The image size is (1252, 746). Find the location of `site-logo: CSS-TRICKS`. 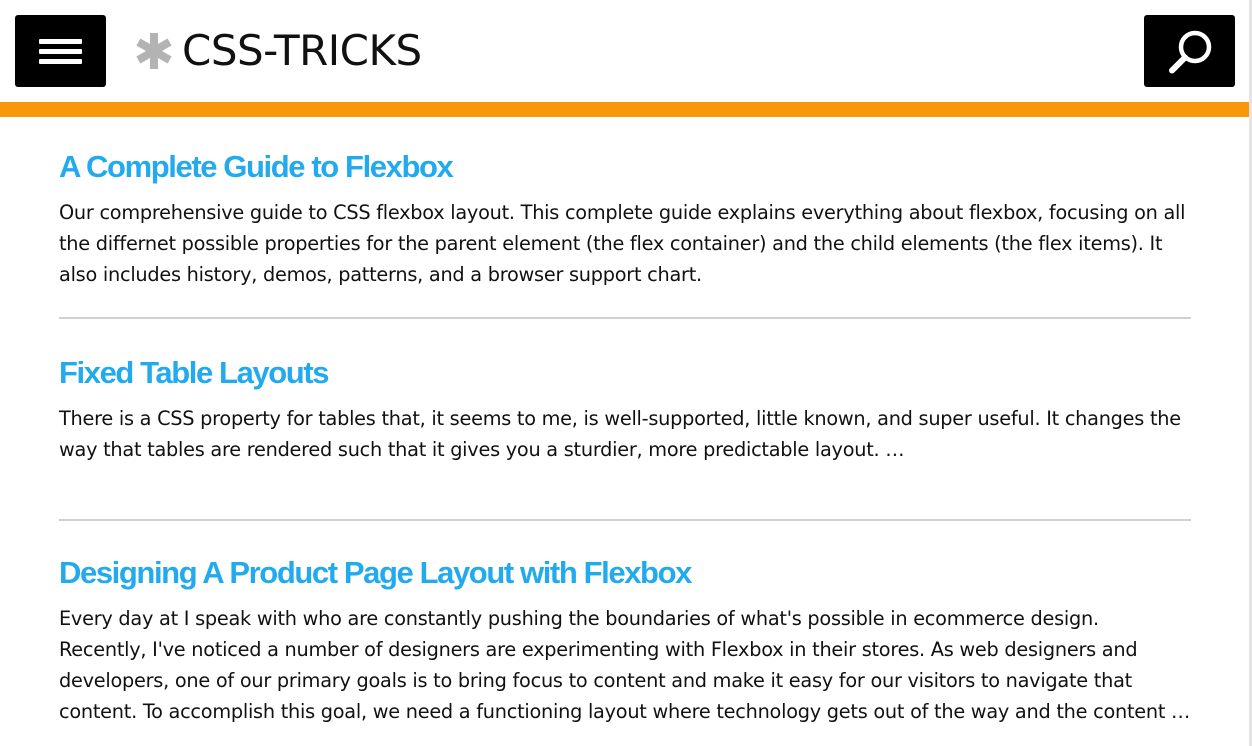

site-logo: CSS-TRICKS is located at coordinates (278, 51).